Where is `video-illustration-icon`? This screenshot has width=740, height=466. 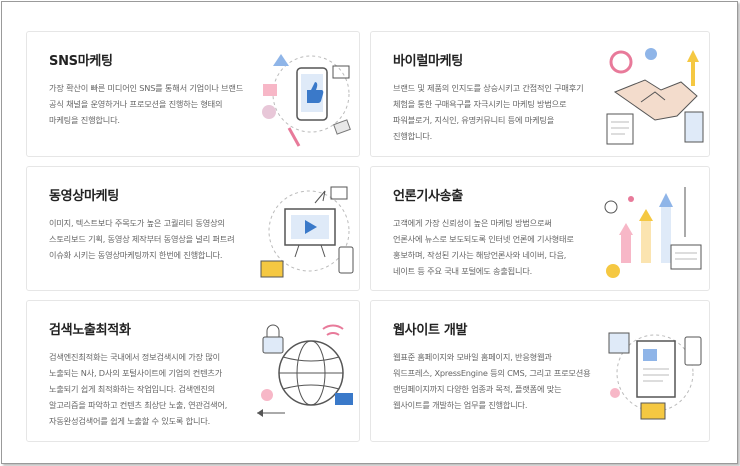
video-illustration-icon is located at coordinates (307, 232).